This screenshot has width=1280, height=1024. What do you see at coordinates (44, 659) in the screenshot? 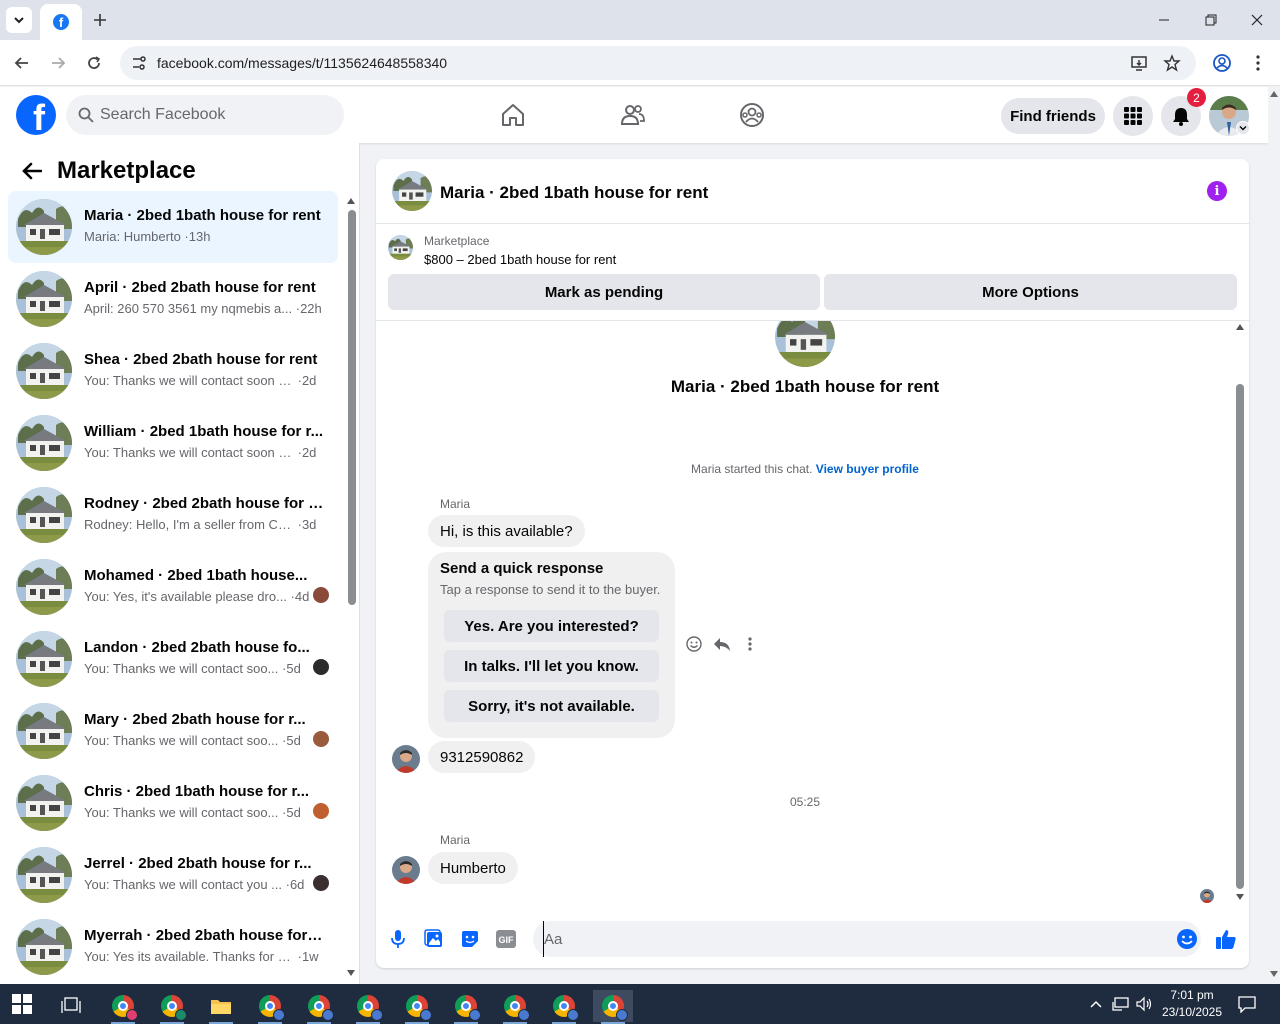
I see `conversation-thumbnail` at bounding box center [44, 659].